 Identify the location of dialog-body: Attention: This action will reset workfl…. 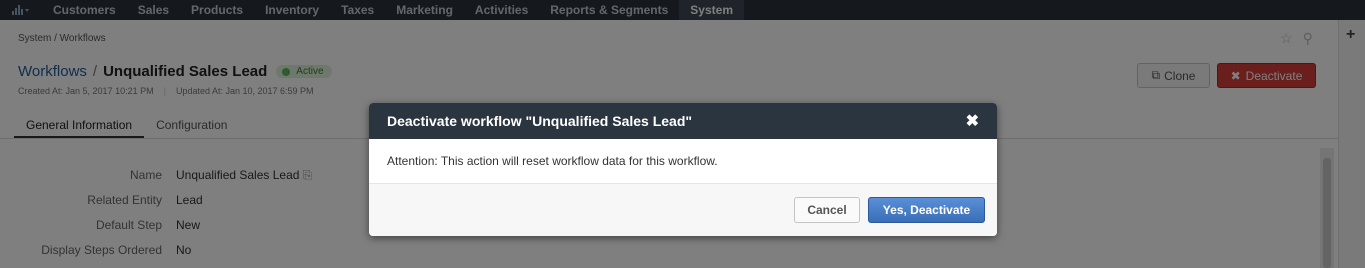
(683, 161).